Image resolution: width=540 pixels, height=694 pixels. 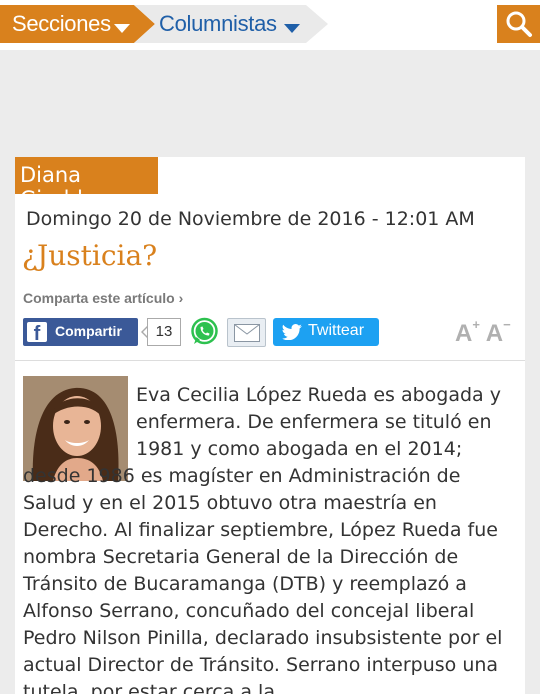 I want to click on search-icon, so click(x=519, y=24).